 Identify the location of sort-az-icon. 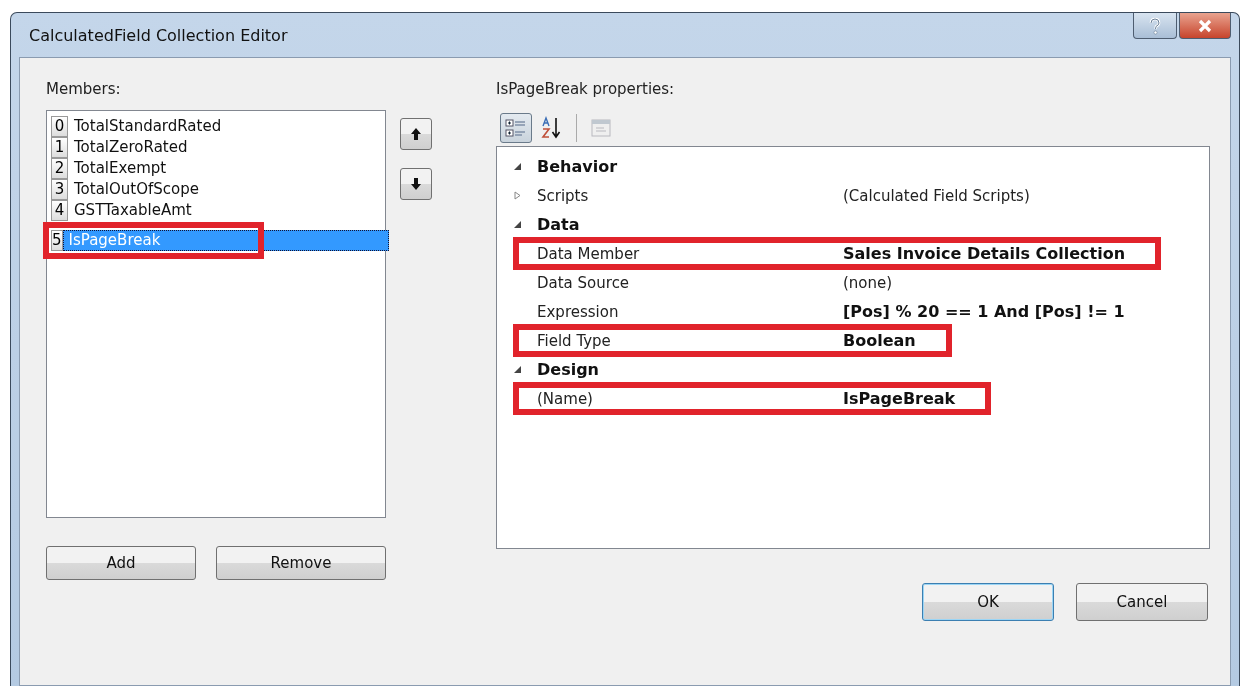
(552, 128).